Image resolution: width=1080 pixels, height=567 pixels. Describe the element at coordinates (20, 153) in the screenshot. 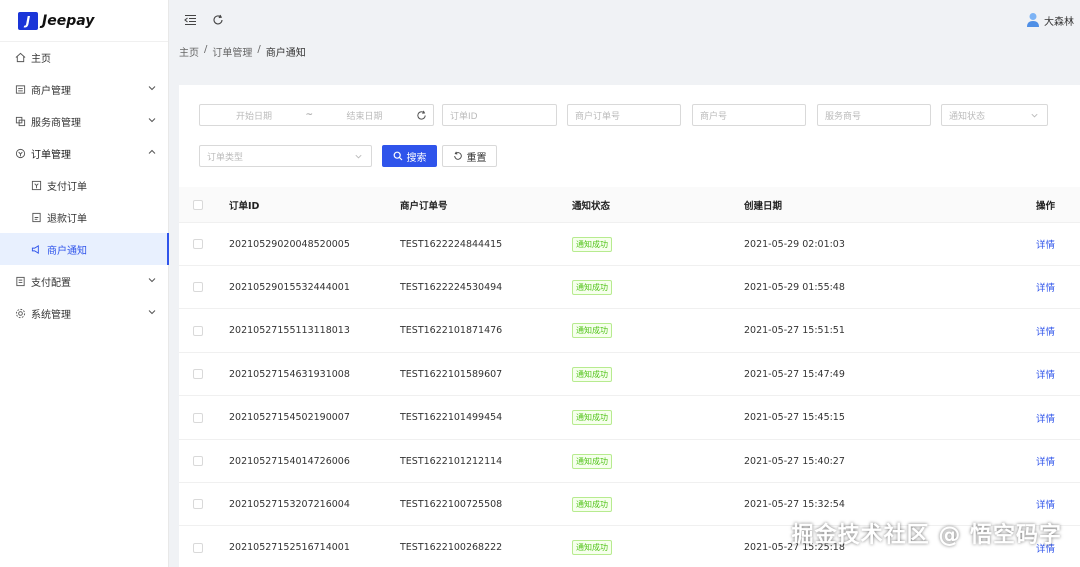

I see `order-icon` at that location.